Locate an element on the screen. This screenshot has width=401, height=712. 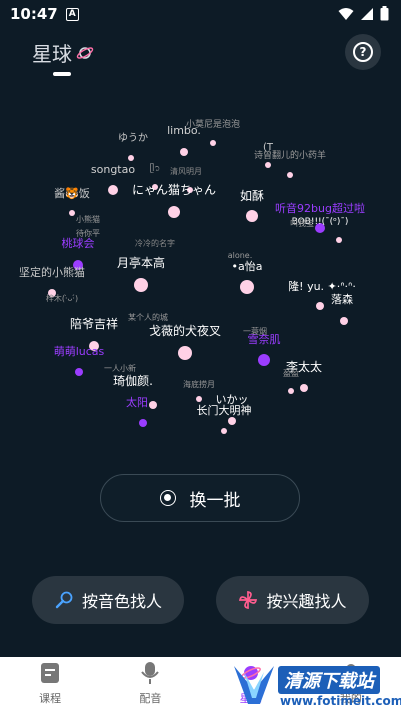
book-icon is located at coordinates (50, 673).